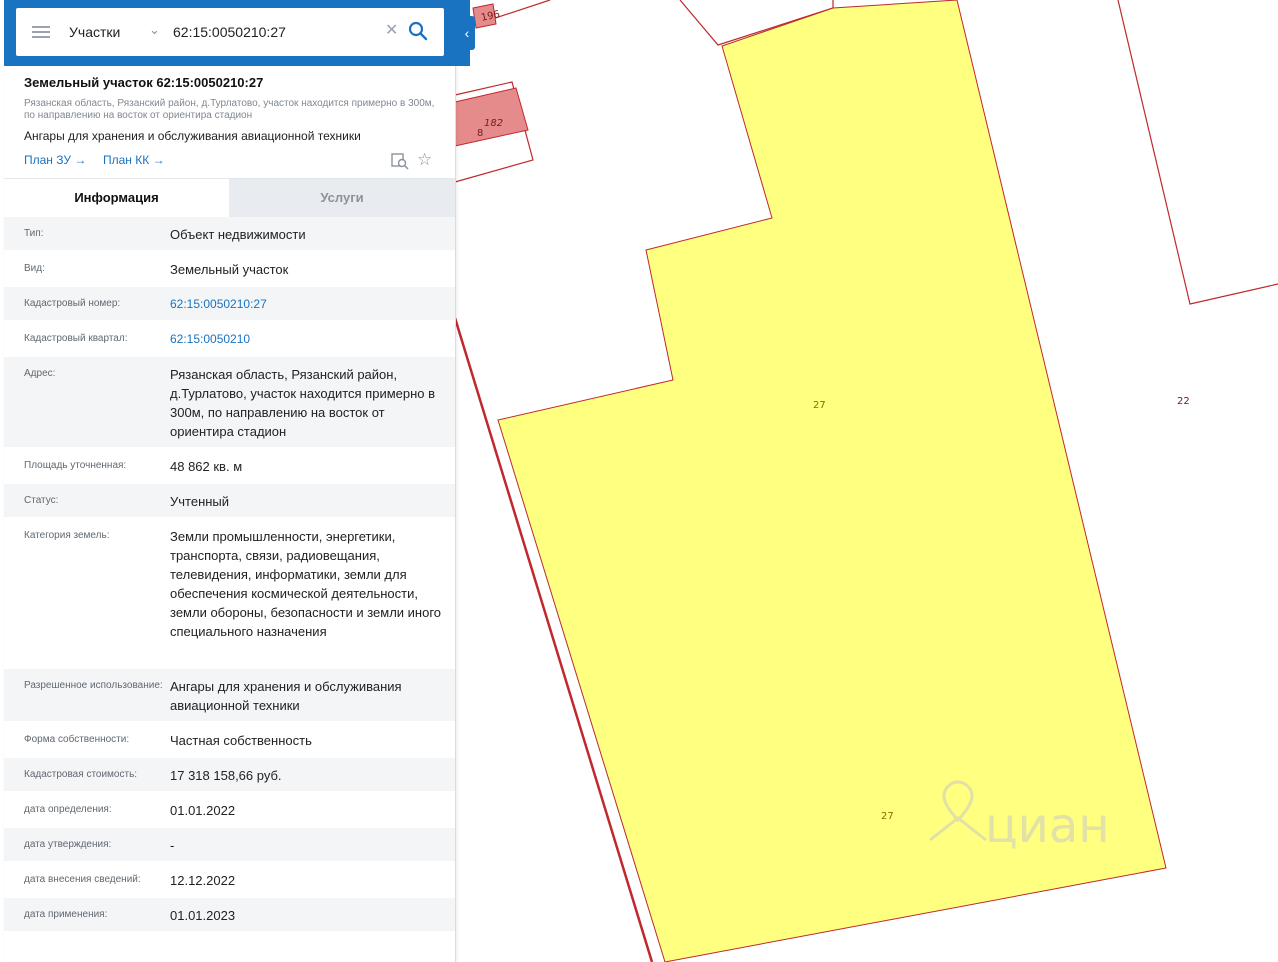 This screenshot has height=962, width=1278. I want to click on parcel-label: 22, so click(1183, 401).